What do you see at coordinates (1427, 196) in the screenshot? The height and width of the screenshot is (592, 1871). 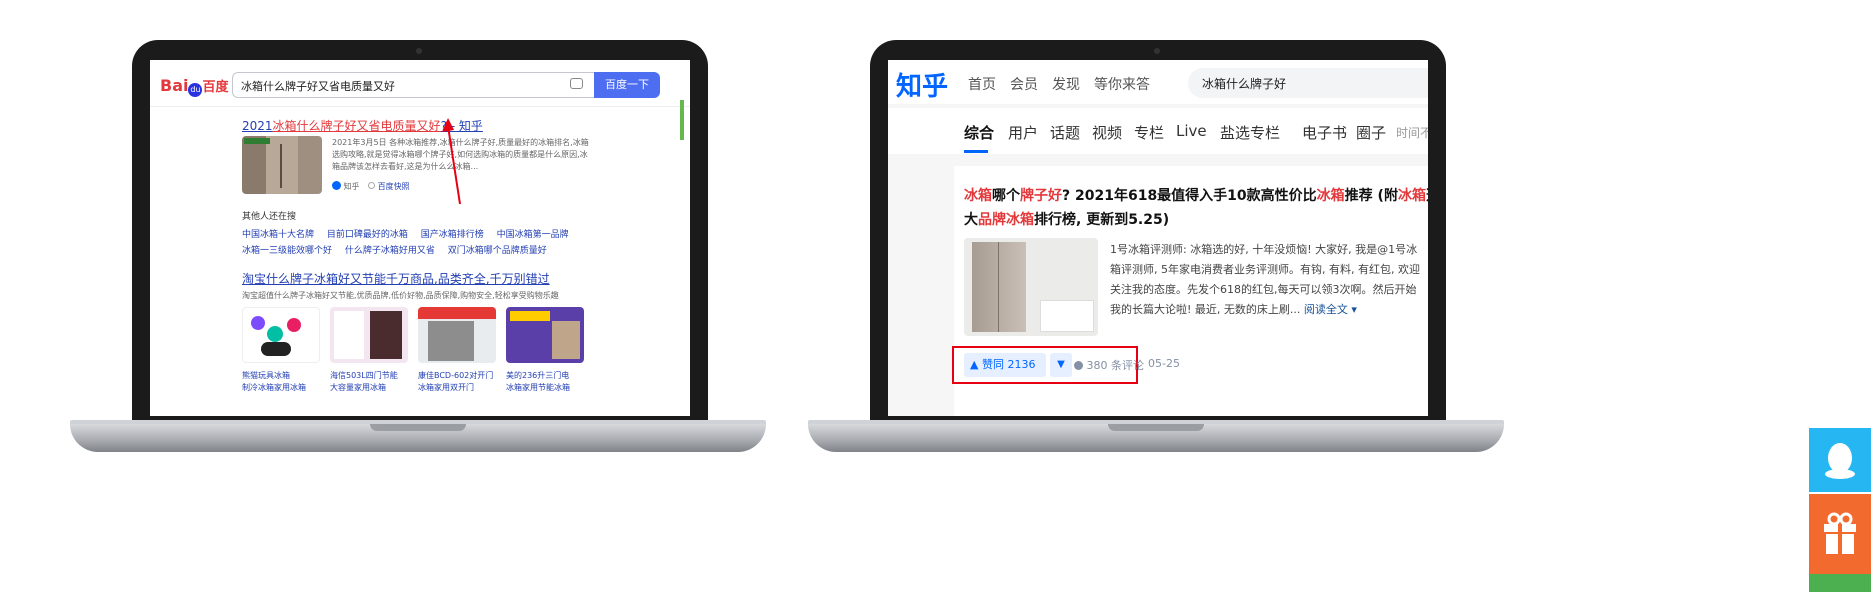 I see `title-segment: 选购终极指南、十` at bounding box center [1427, 196].